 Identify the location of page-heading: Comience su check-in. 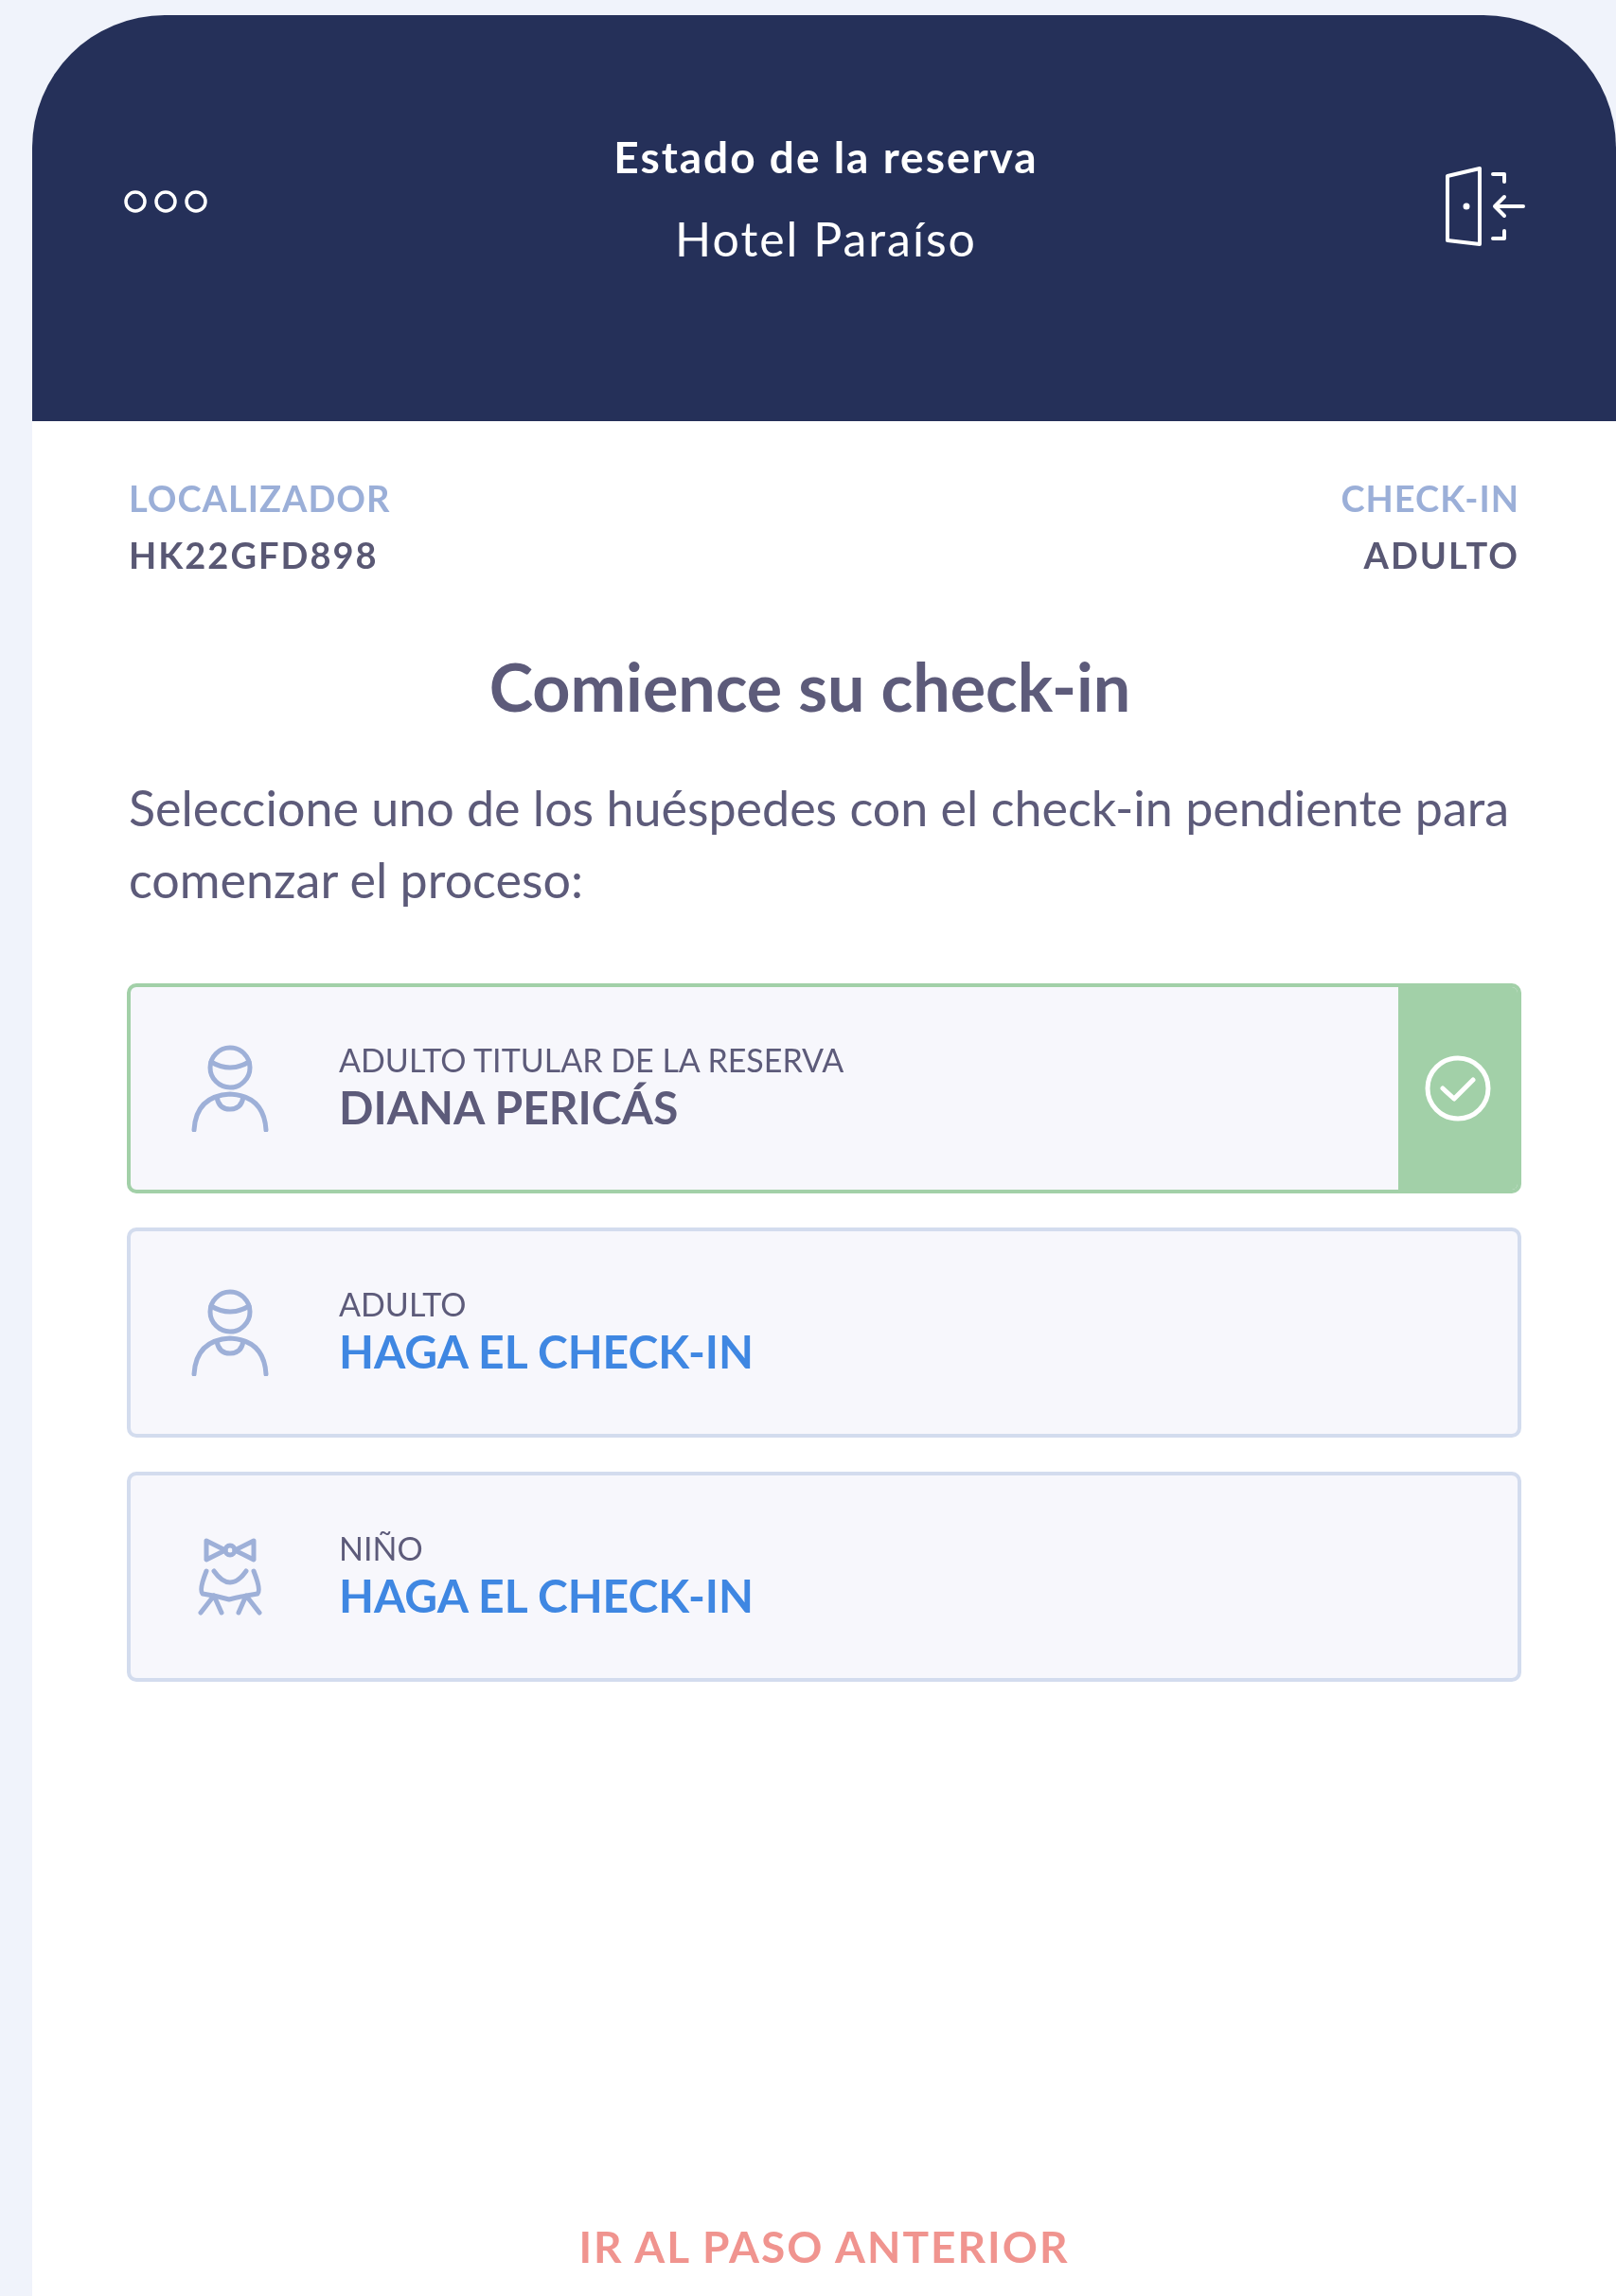
(810, 686).